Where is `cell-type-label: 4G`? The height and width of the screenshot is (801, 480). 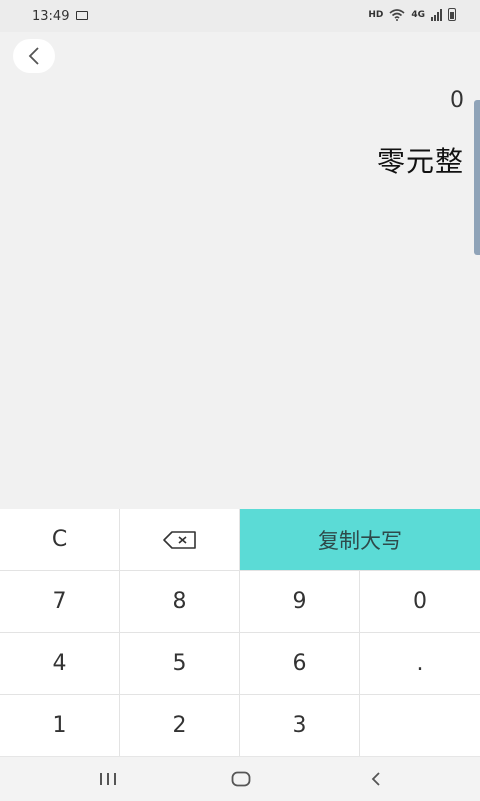
cell-type-label: 4G is located at coordinates (418, 14).